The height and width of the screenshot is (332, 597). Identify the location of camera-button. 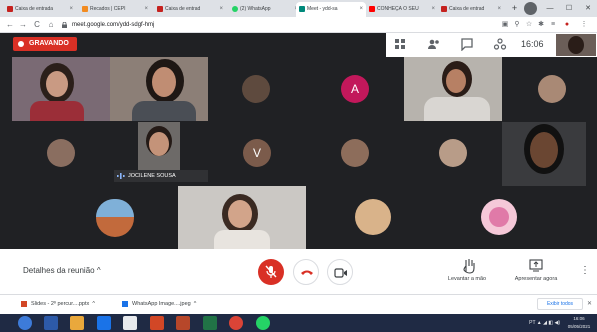
(340, 272).